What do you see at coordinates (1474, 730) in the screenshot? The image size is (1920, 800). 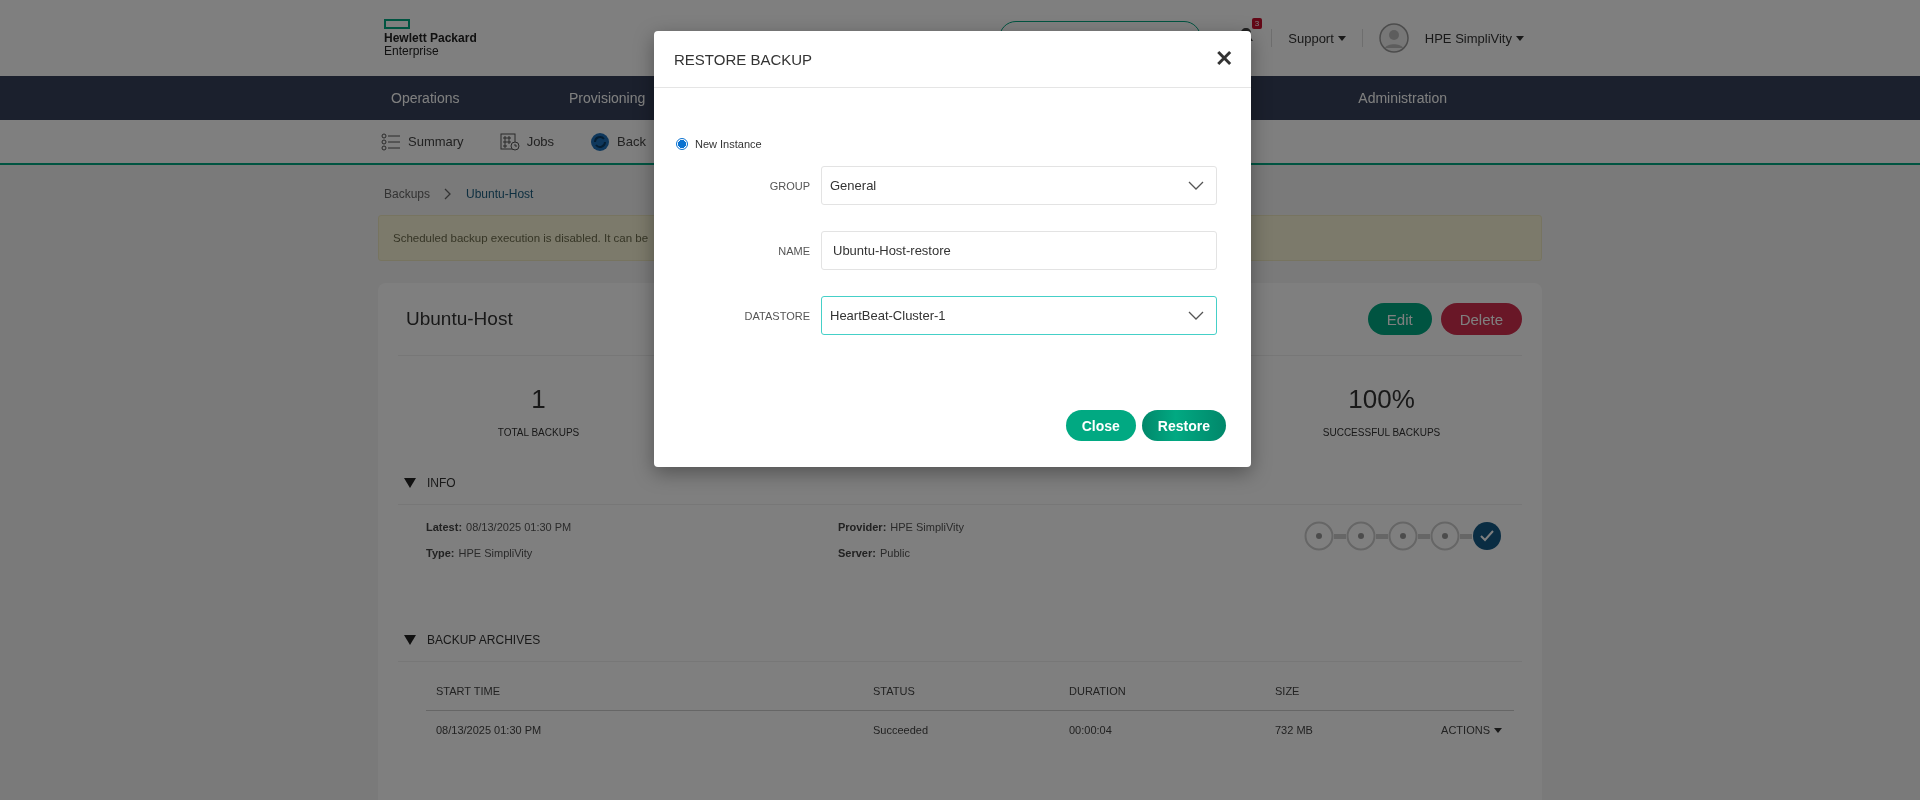 I see `actions-menu: ACTIONS` at bounding box center [1474, 730].